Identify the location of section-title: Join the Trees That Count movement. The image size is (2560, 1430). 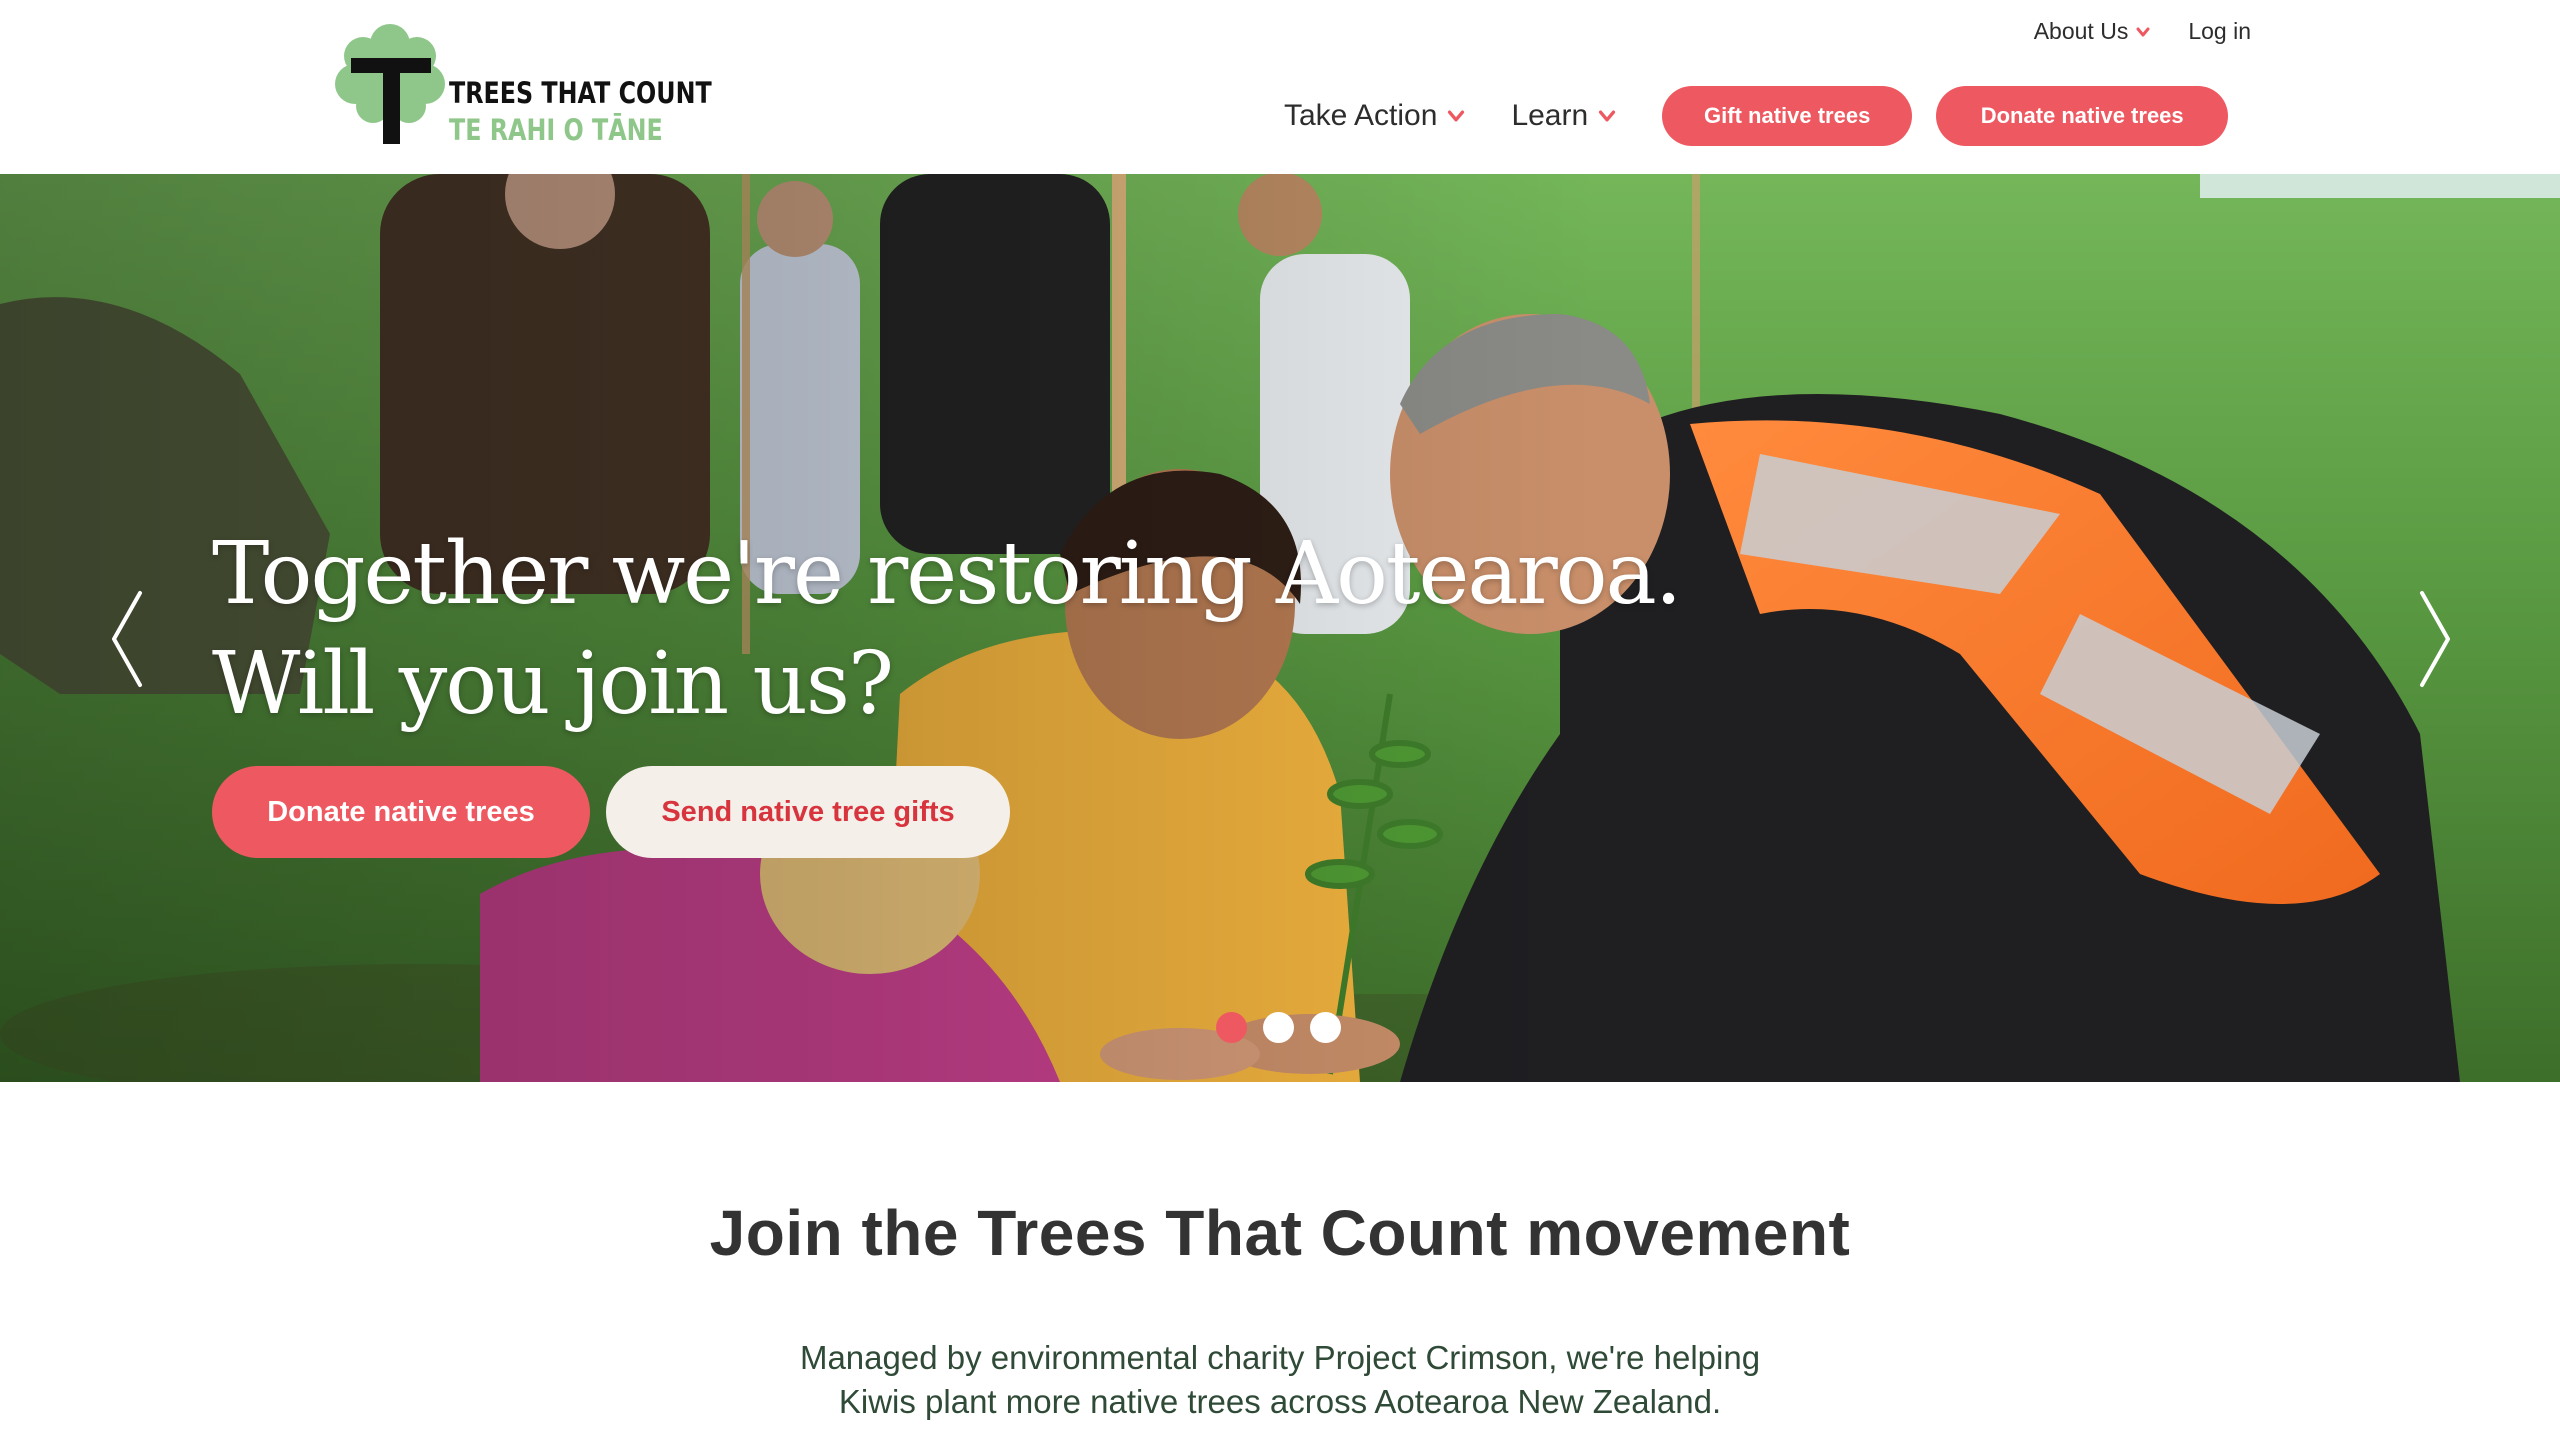
(1280, 1233).